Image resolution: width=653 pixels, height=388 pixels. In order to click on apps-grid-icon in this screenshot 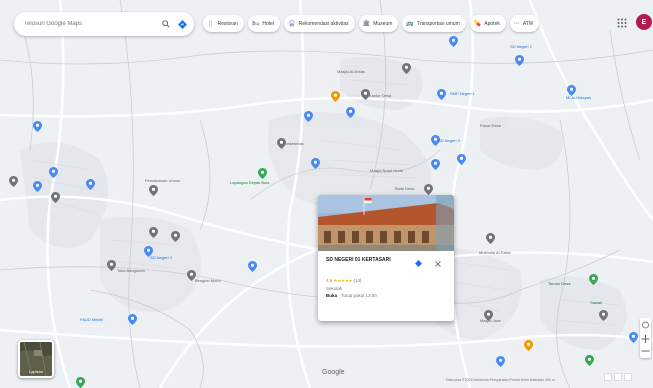, I will do `click(622, 23)`.